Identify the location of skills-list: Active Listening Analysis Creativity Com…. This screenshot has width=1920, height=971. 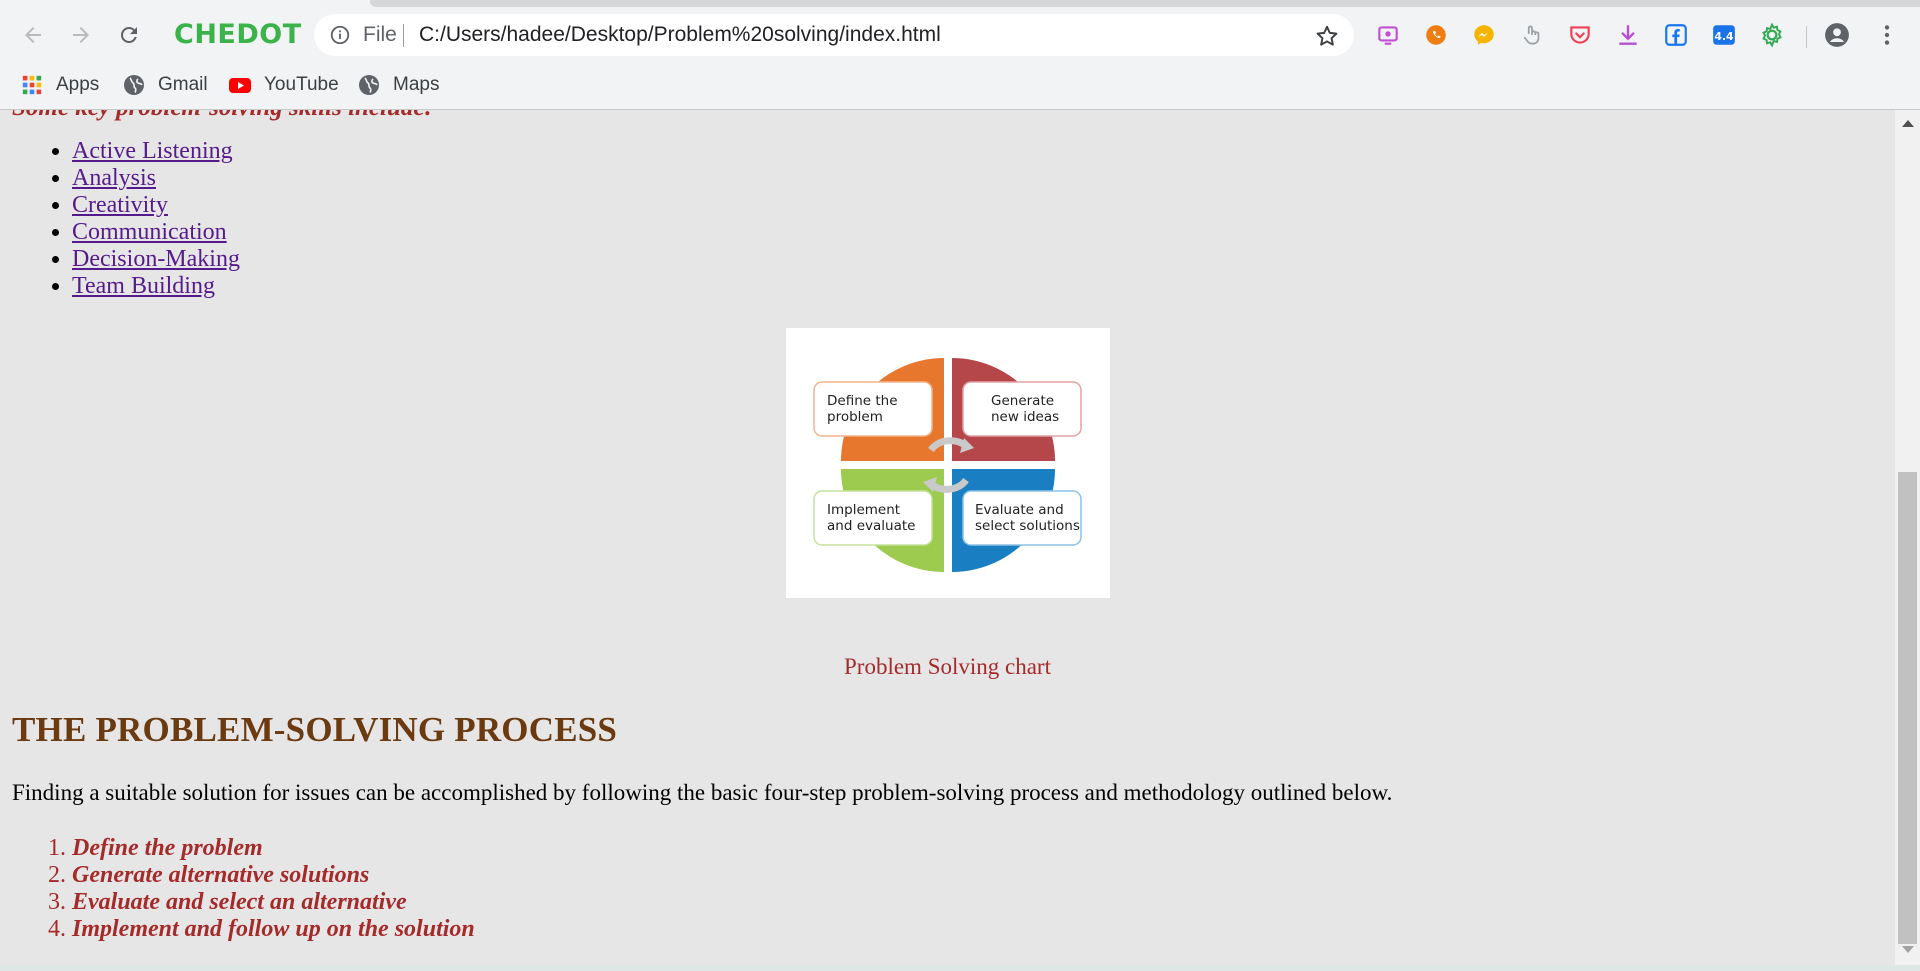
(135, 219).